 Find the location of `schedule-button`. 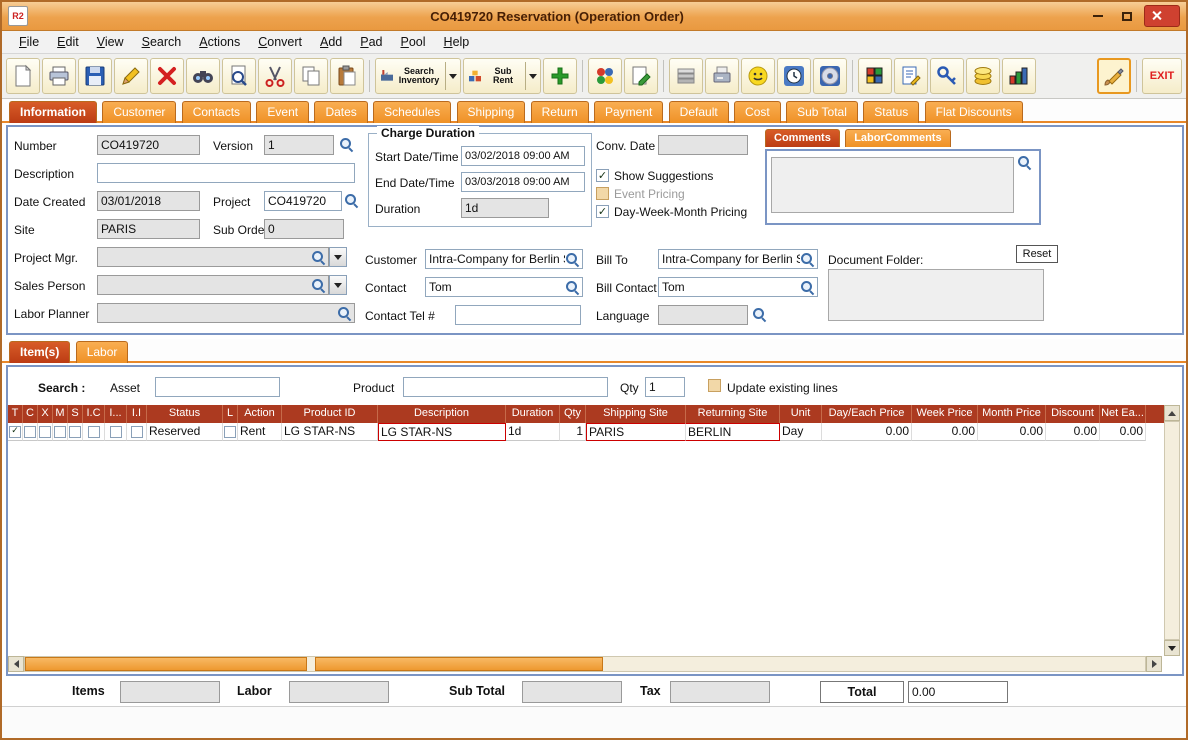

schedule-button is located at coordinates (794, 76).